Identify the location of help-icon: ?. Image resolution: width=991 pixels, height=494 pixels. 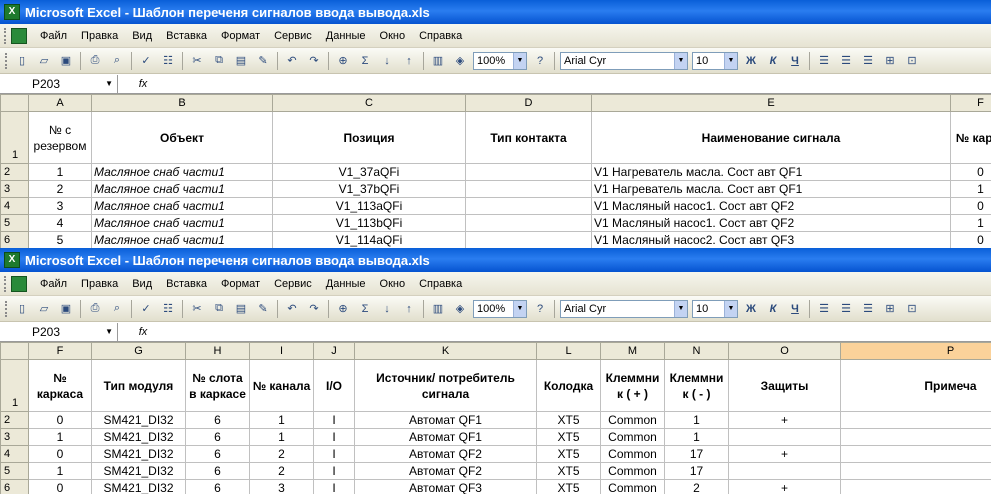
(540, 61).